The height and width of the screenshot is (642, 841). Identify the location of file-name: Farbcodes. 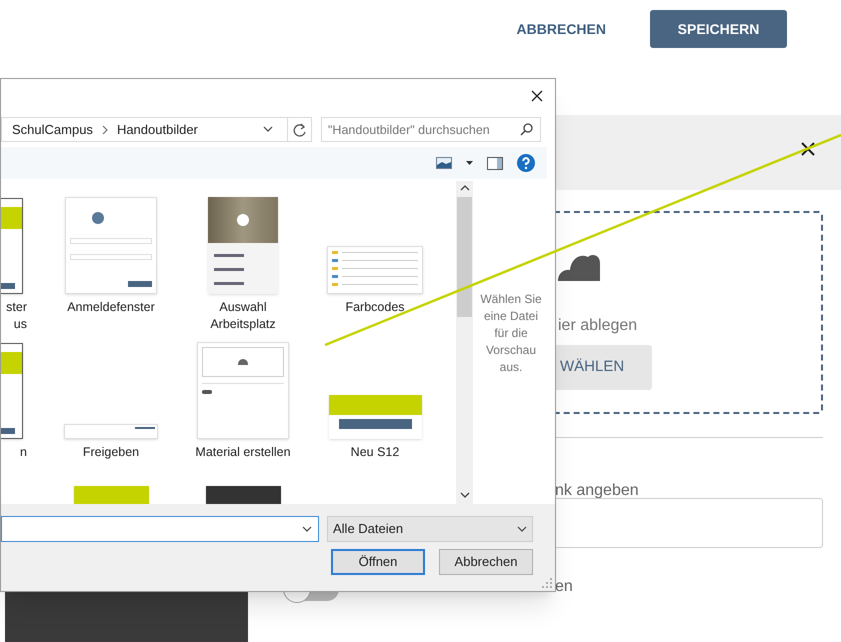
(375, 307).